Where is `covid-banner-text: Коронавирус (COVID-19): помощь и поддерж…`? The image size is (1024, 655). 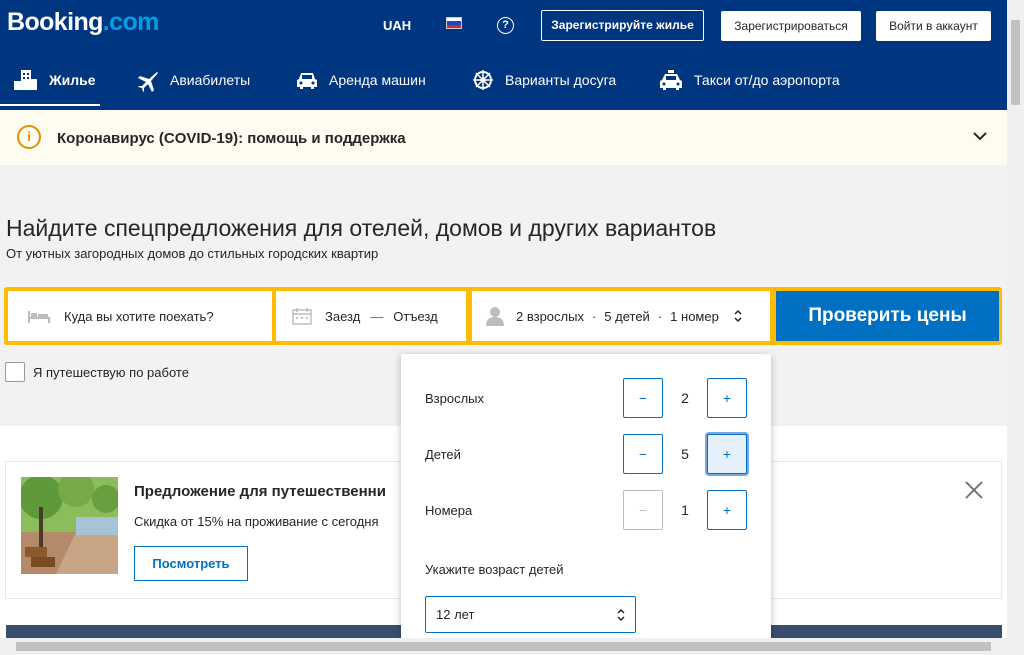 covid-banner-text: Коронавирус (COVID-19): помощь и поддерж… is located at coordinates (231, 138).